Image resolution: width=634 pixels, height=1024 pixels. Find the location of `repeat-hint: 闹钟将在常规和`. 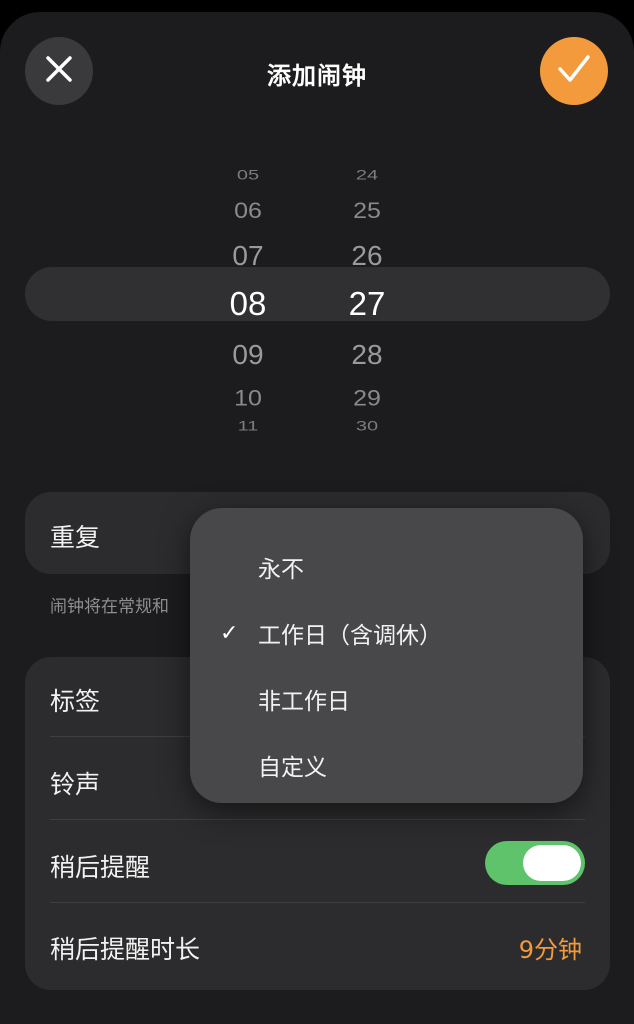

repeat-hint: 闹钟将在常规和 is located at coordinates (109, 607).